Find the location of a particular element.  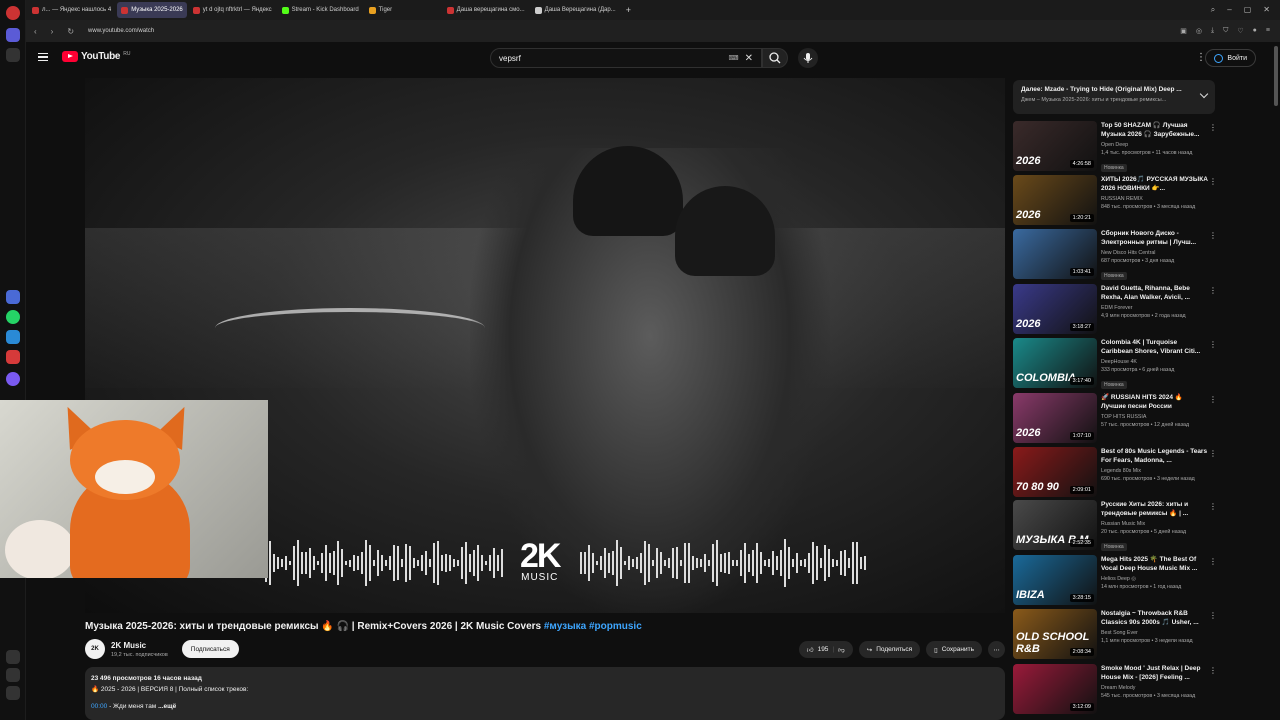

extension-icon: ▣ is located at coordinates (1183, 31).